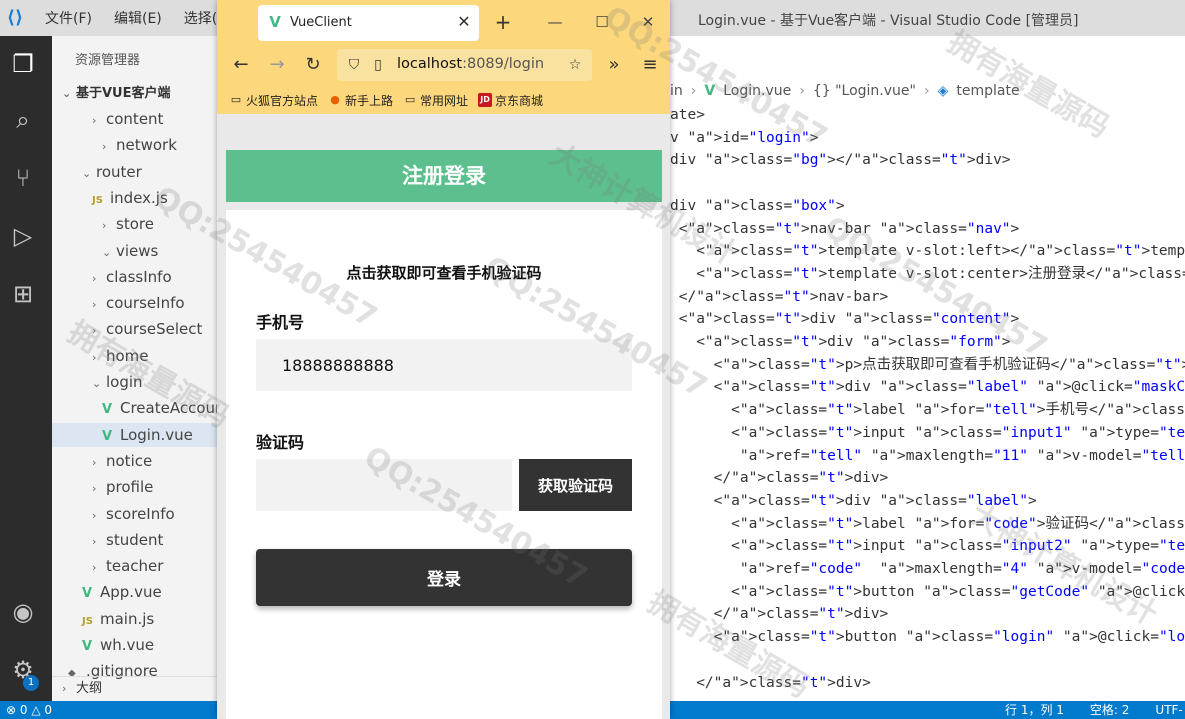  I want to click on search-icon: ⌕, so click(23, 120).